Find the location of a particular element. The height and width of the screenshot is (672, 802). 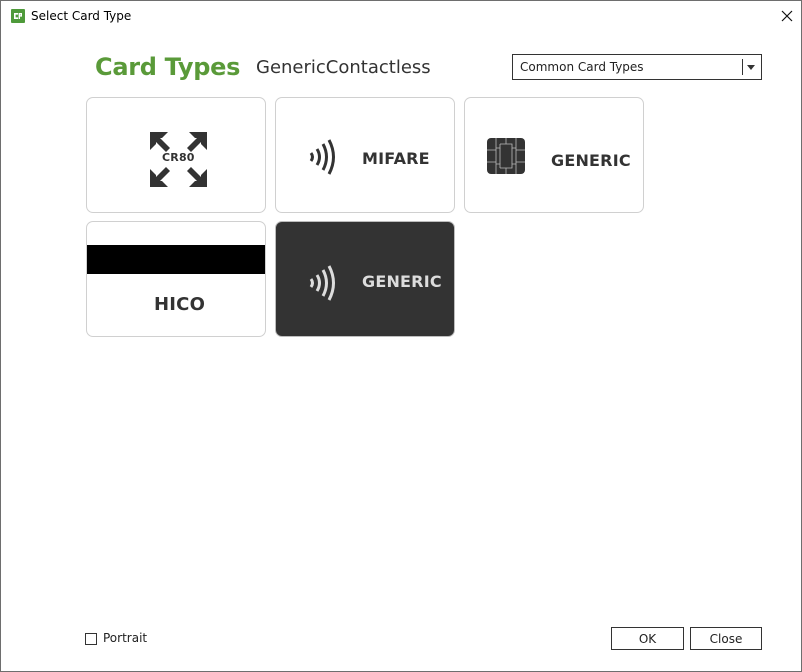

select-divider is located at coordinates (742, 67).